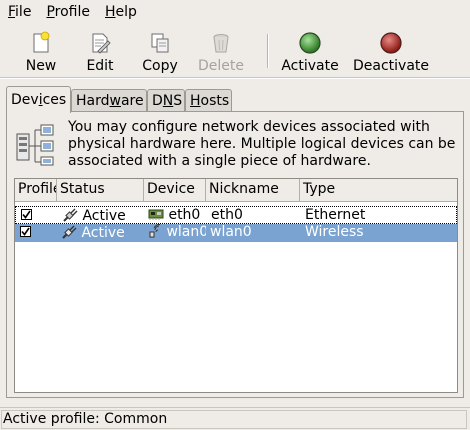  I want to click on type-cell: Ethernet, so click(378, 215).